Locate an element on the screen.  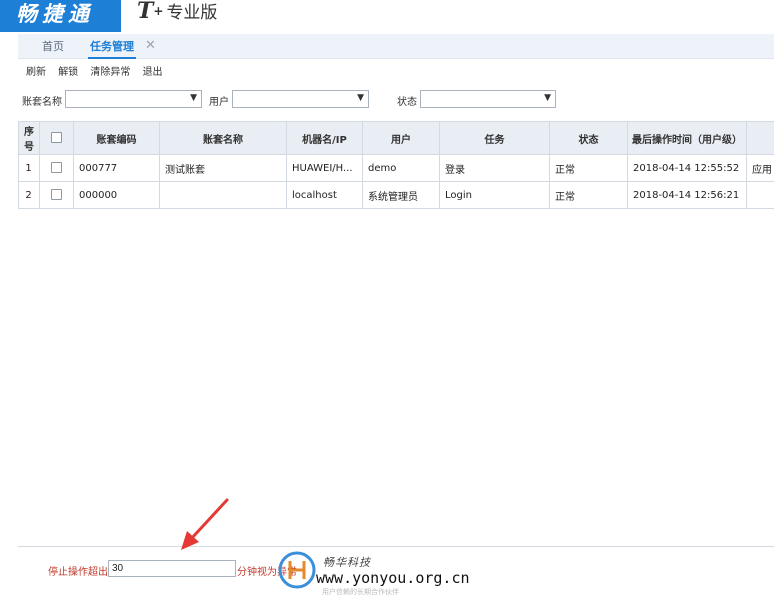
timeout-label: 停止操作超出 is located at coordinates (78, 572).